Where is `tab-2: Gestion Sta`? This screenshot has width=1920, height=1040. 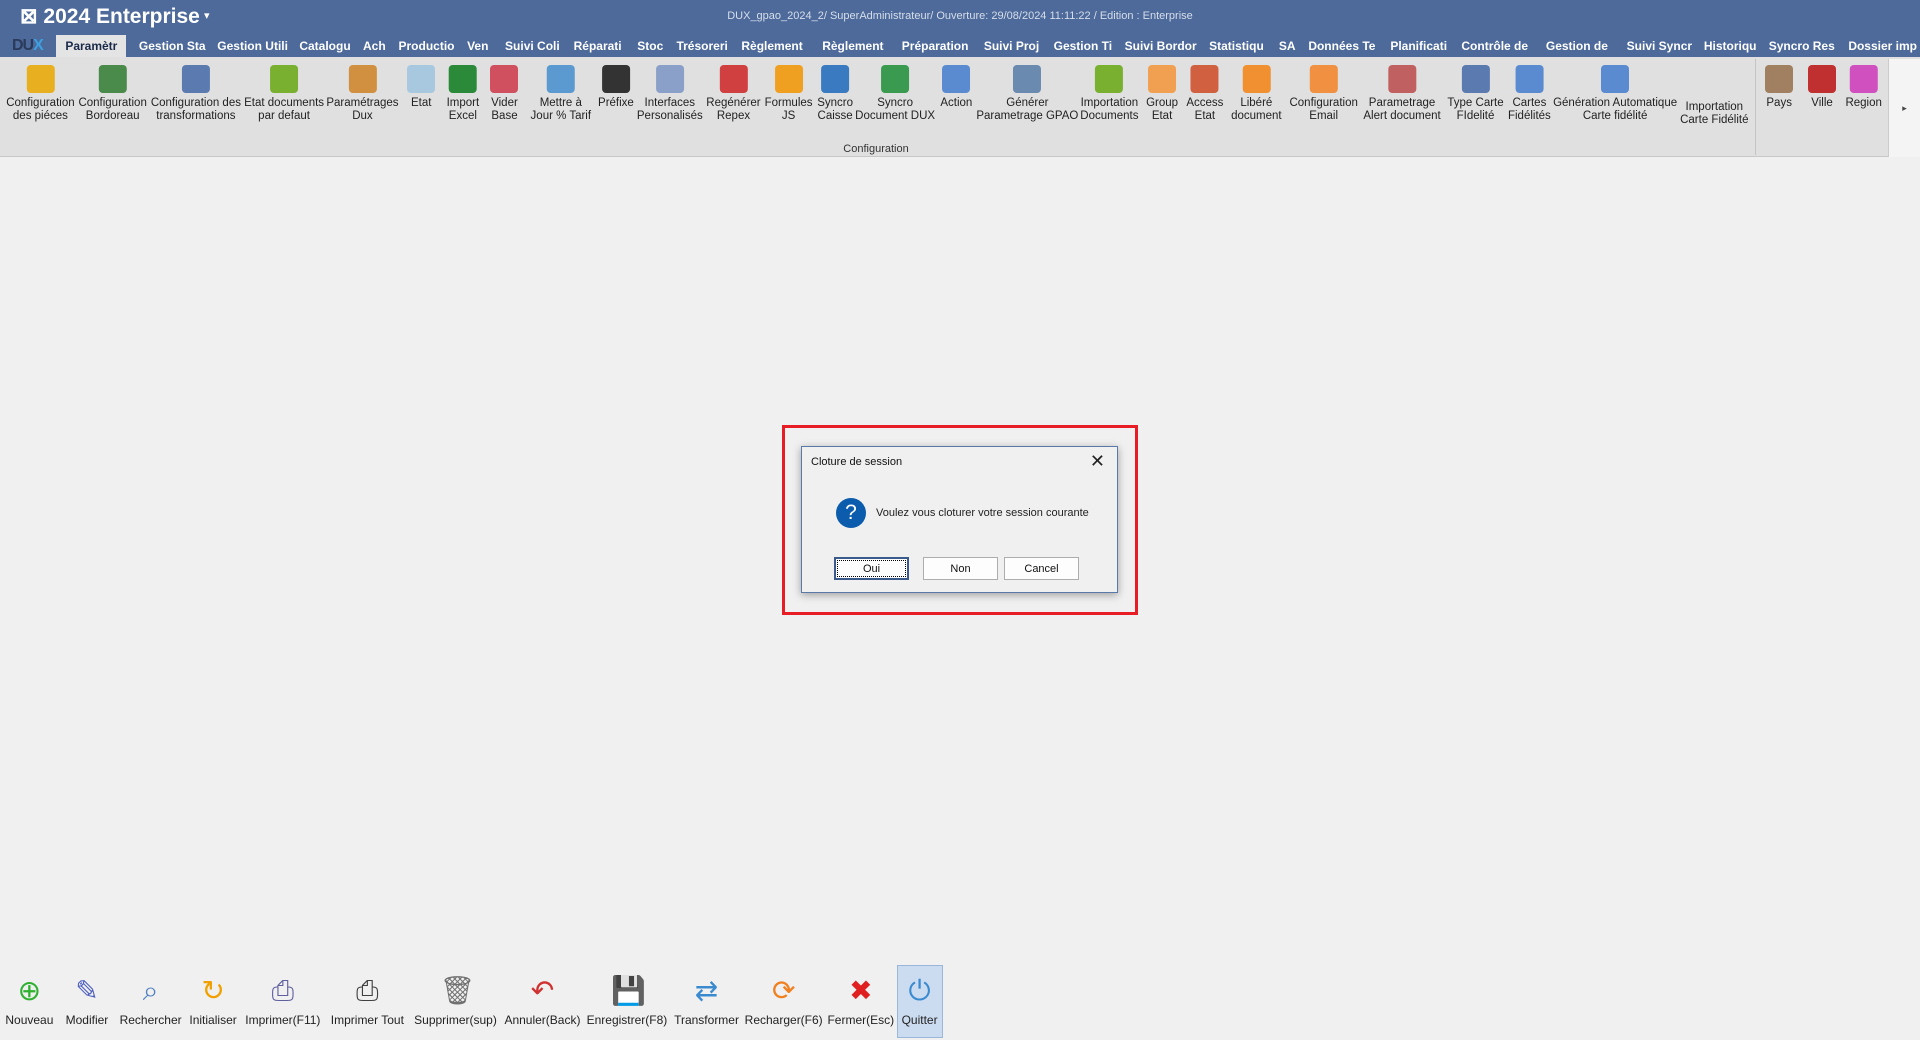
tab-2: Gestion Sta is located at coordinates (172, 46).